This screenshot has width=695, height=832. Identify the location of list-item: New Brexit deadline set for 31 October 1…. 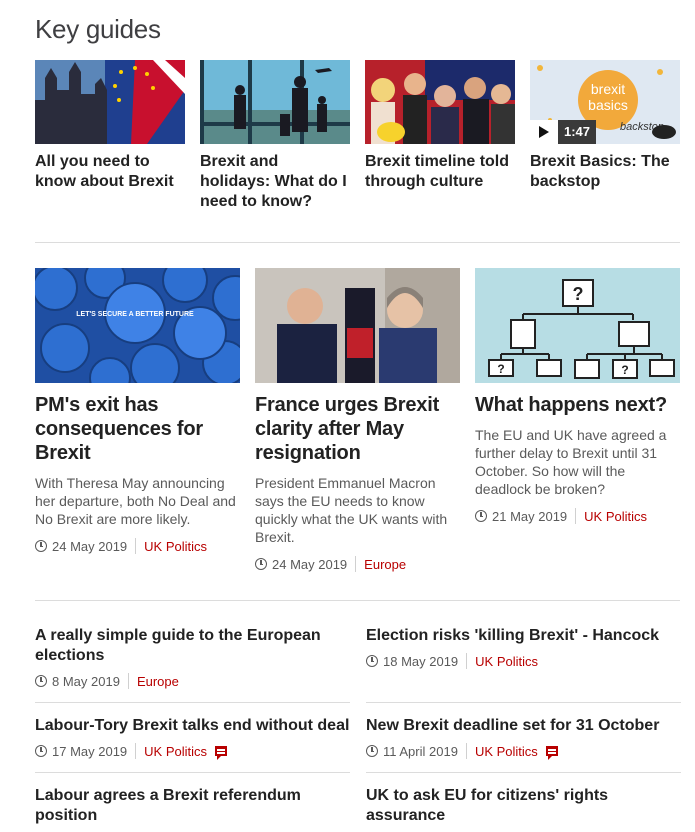
(523, 738).